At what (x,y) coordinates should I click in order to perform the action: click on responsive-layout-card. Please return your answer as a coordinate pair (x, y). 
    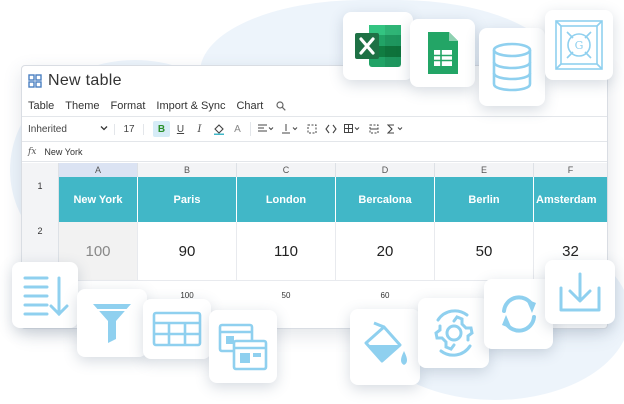
    Looking at the image, I should click on (243, 346).